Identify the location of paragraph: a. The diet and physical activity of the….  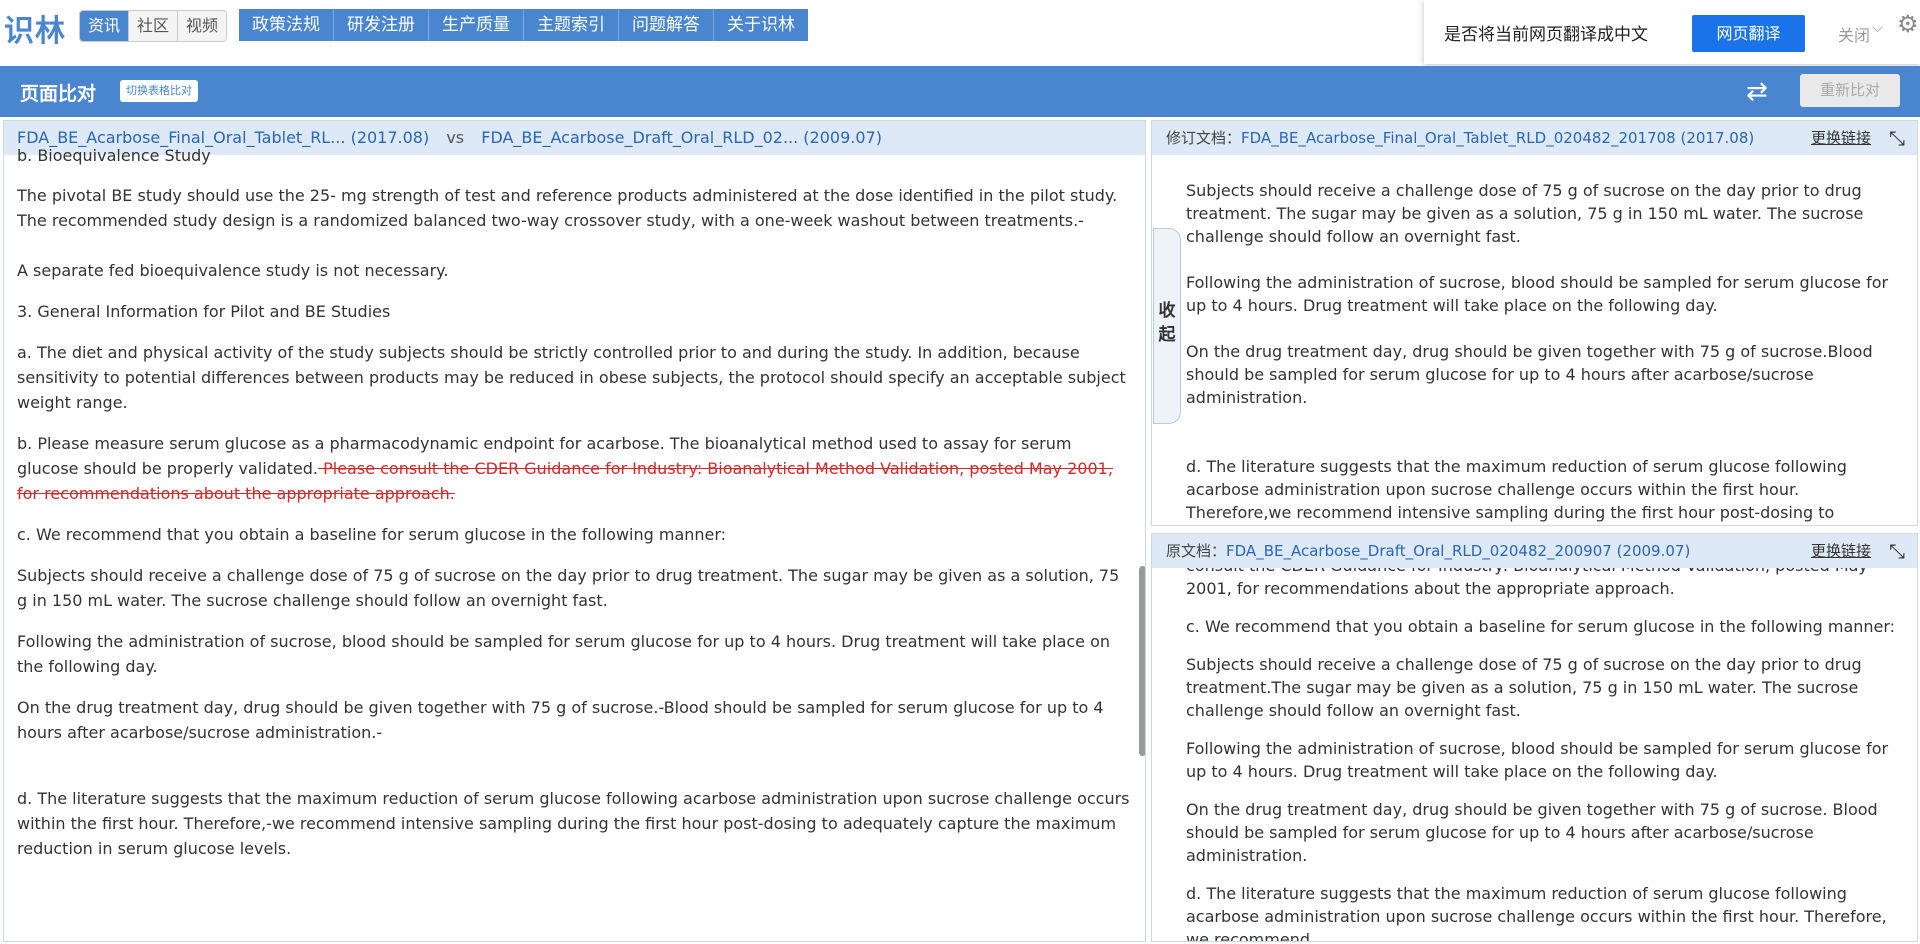
(571, 377).